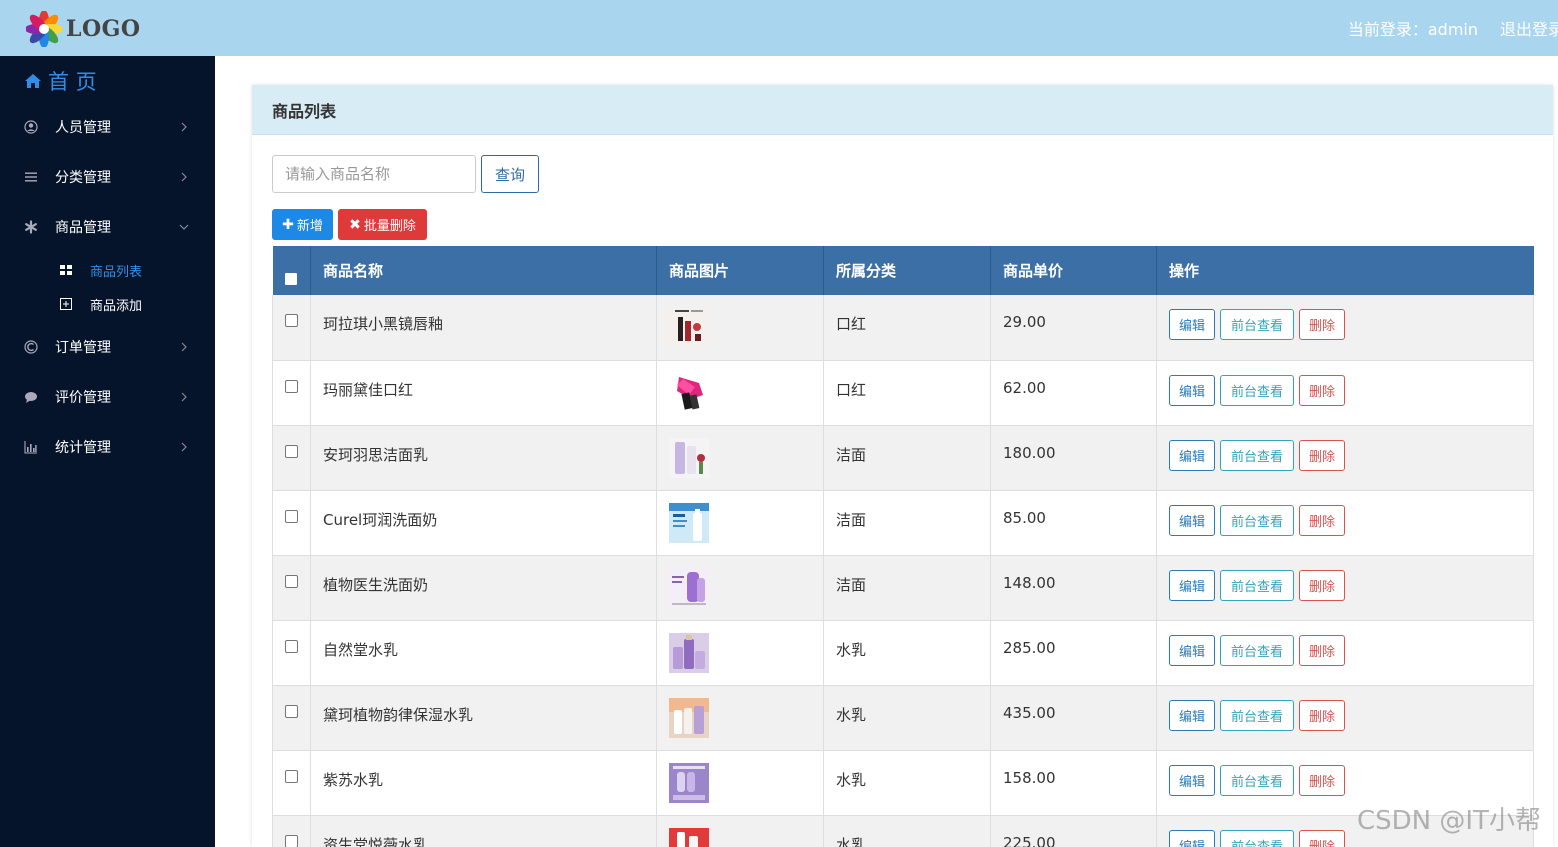 This screenshot has width=1558, height=847. Describe the element at coordinates (483, 588) in the screenshot. I see `product-name: 植物医生洗面奶` at that location.